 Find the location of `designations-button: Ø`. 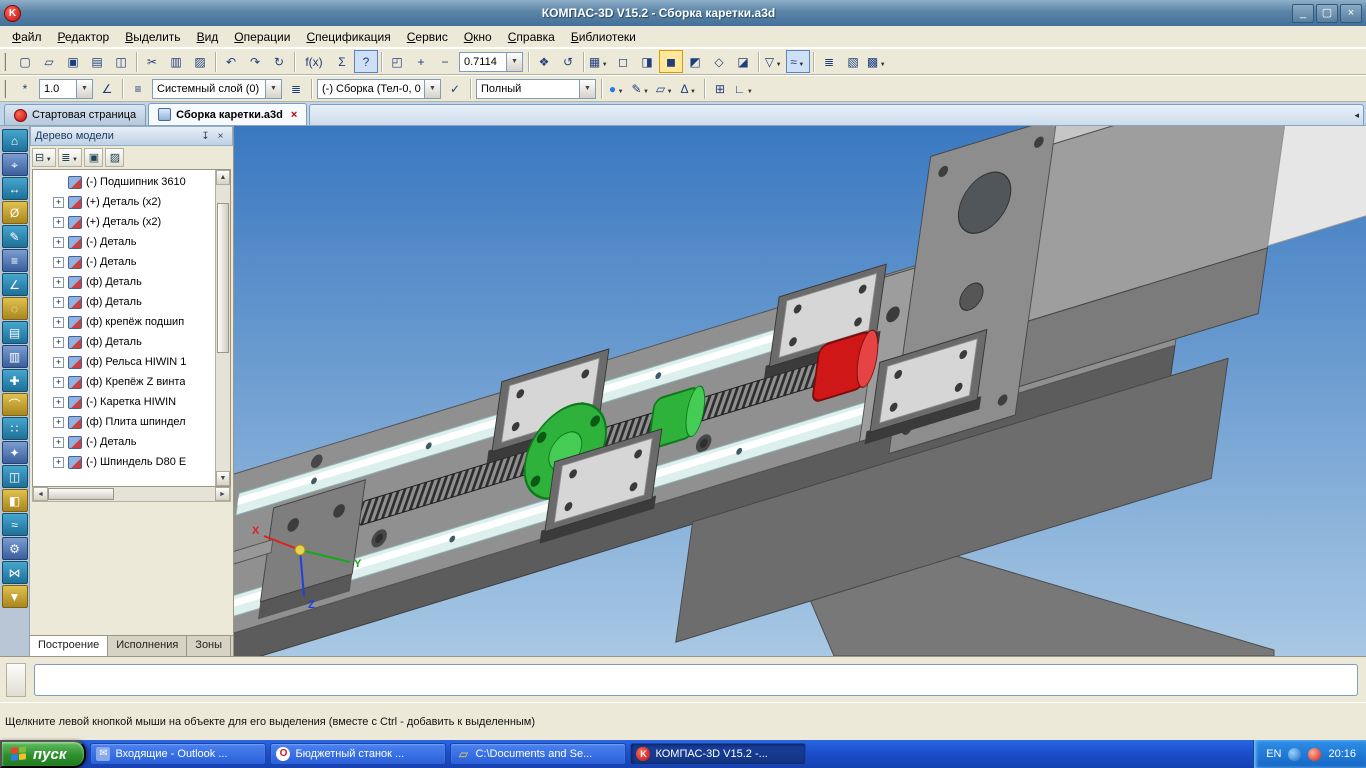

designations-button: Ø is located at coordinates (14, 212).